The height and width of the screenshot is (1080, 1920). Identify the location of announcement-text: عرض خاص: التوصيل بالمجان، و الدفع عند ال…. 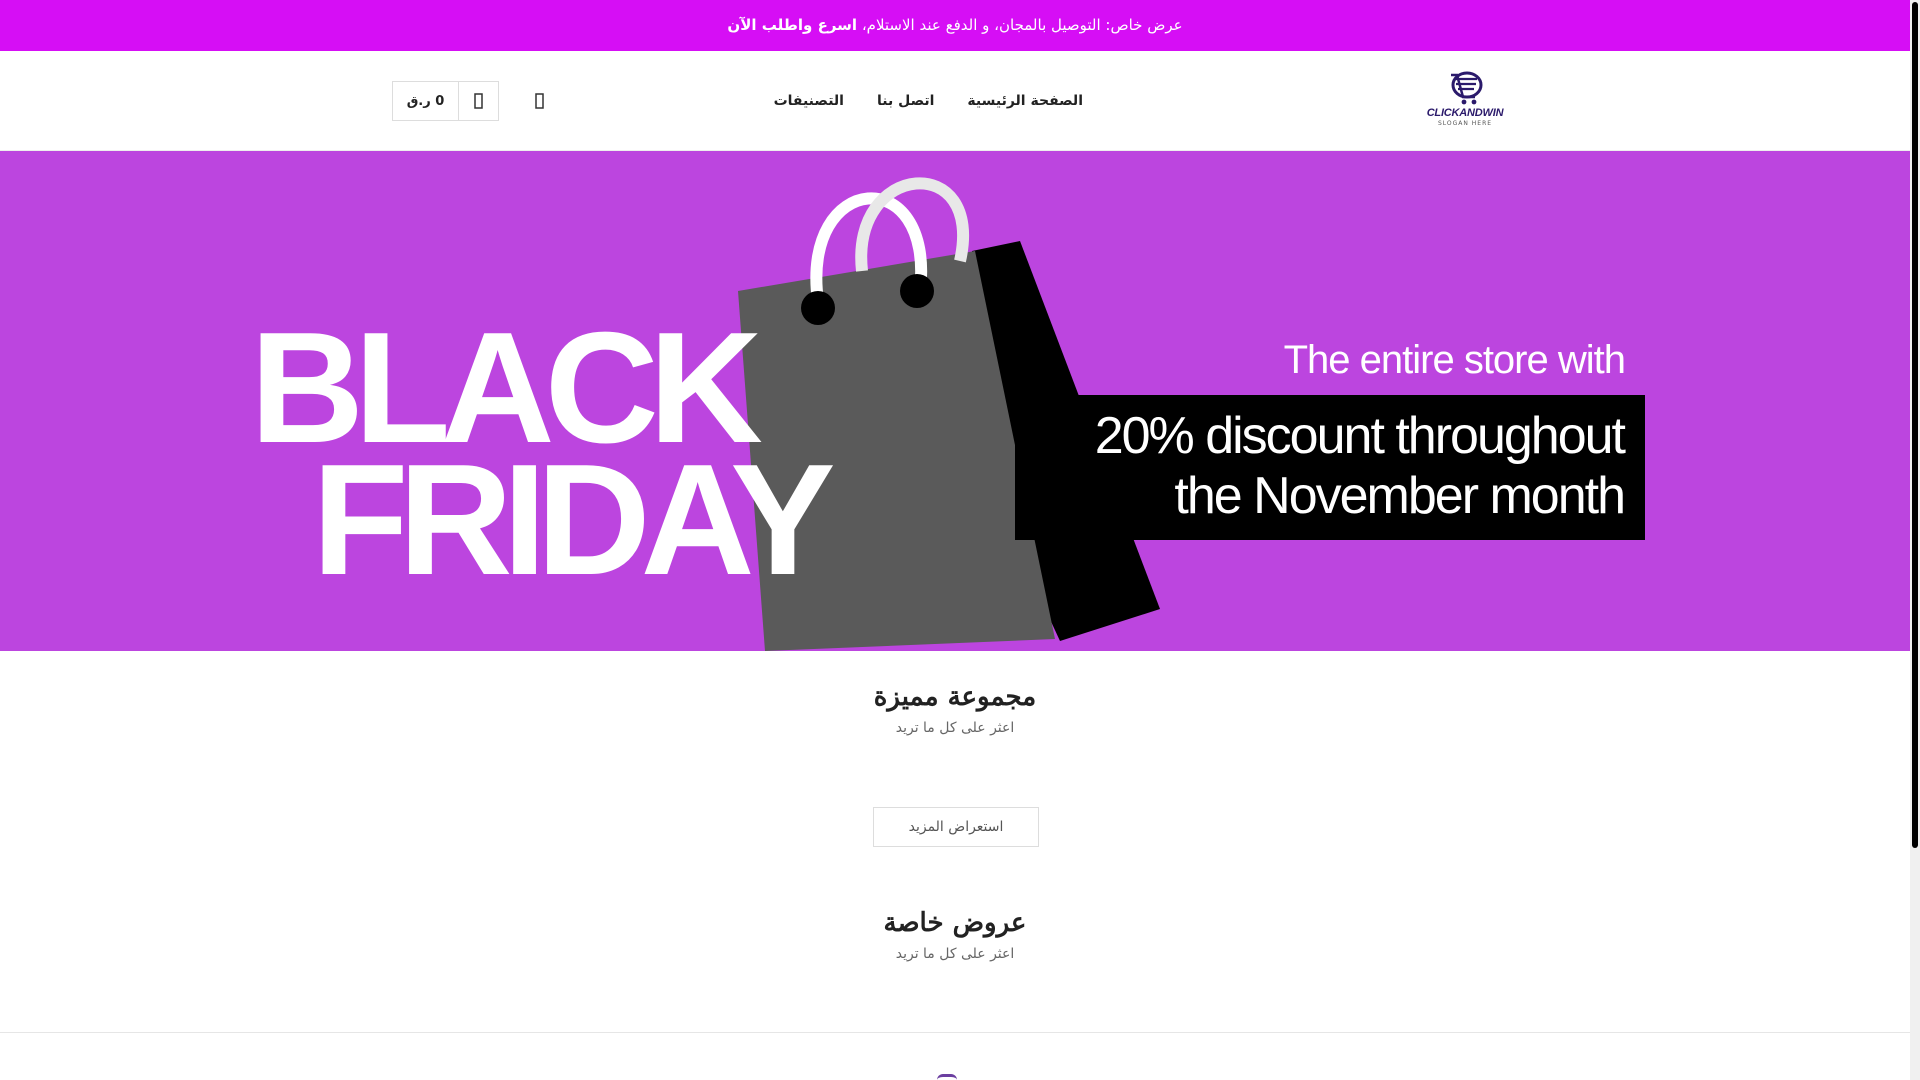
(1020, 25).